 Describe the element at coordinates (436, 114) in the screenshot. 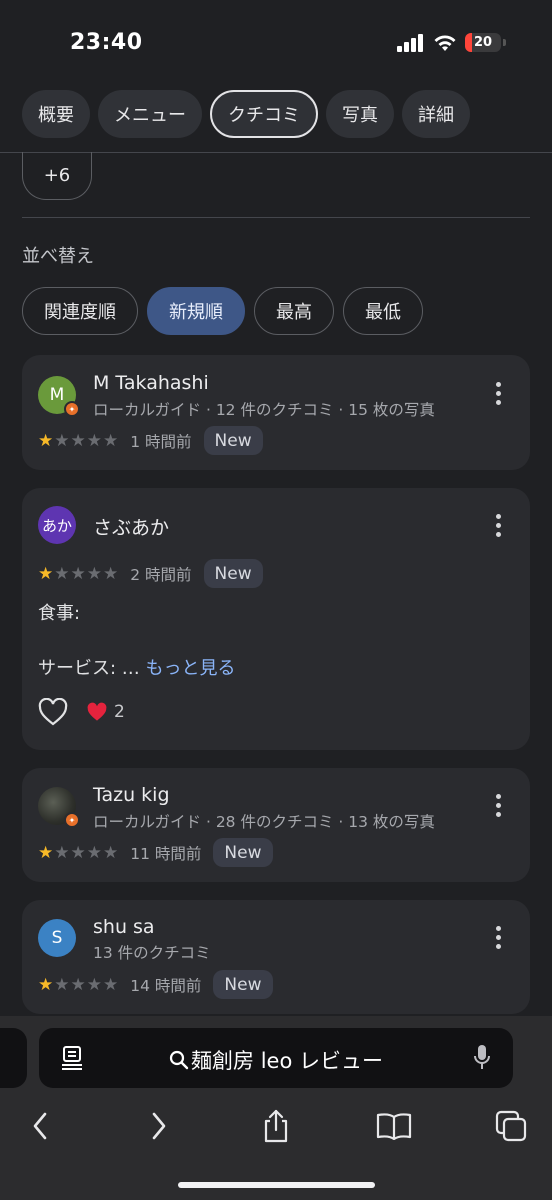

I see `tab-details: 詳細` at that location.